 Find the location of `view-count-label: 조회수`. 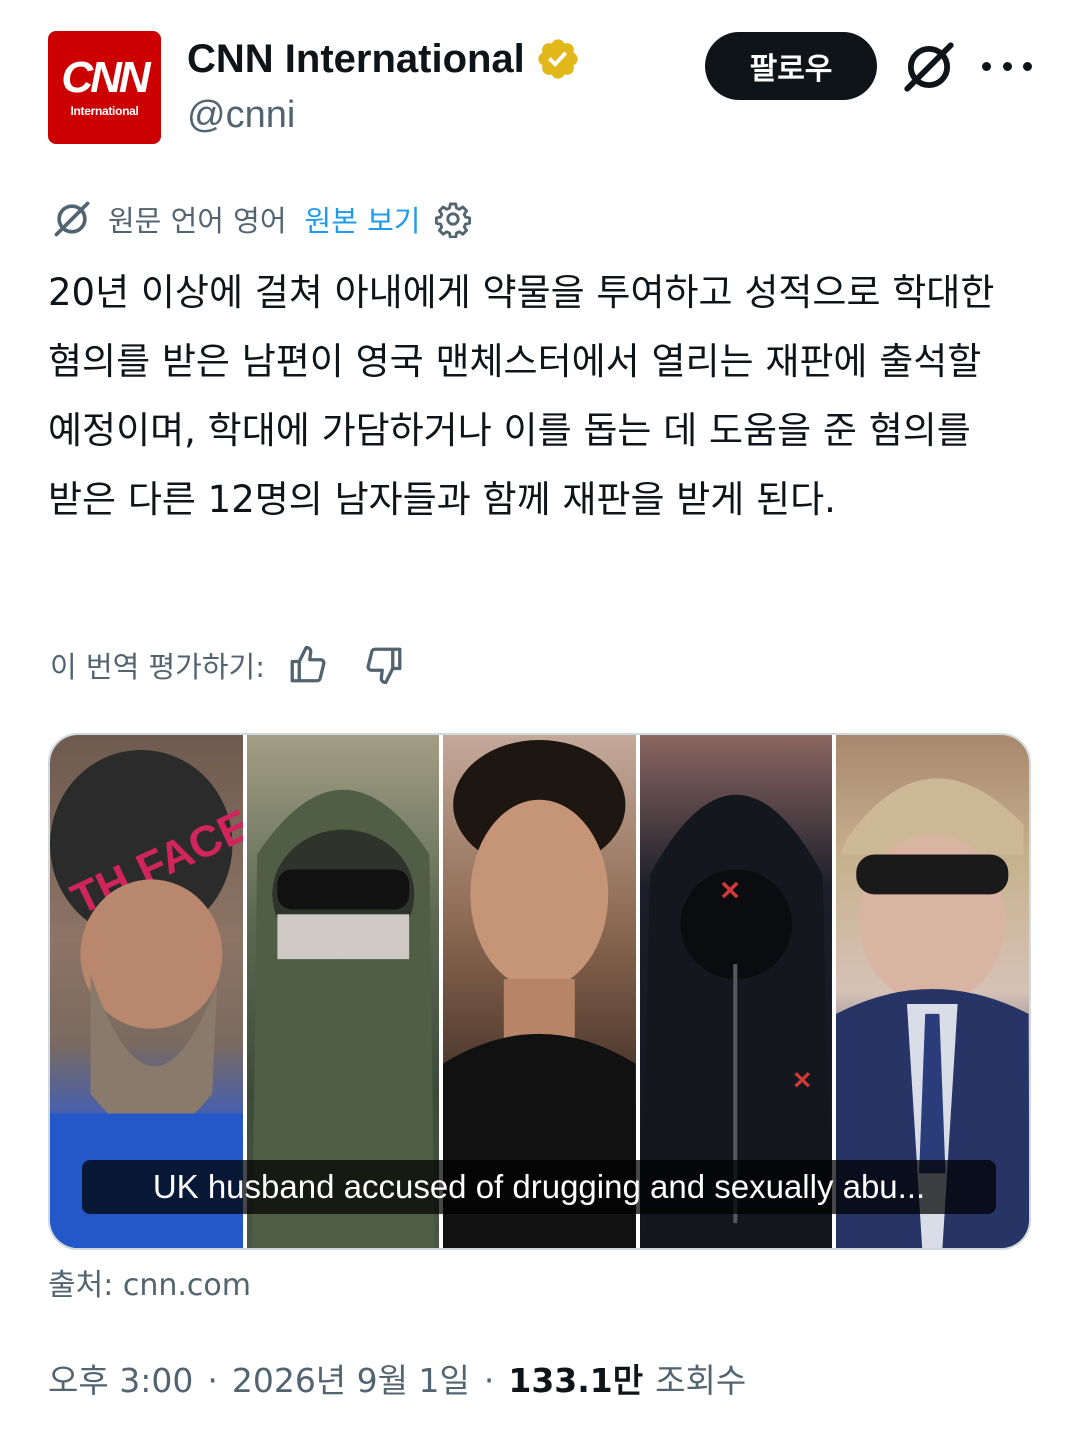

view-count-label: 조회수 is located at coordinates (701, 1380).